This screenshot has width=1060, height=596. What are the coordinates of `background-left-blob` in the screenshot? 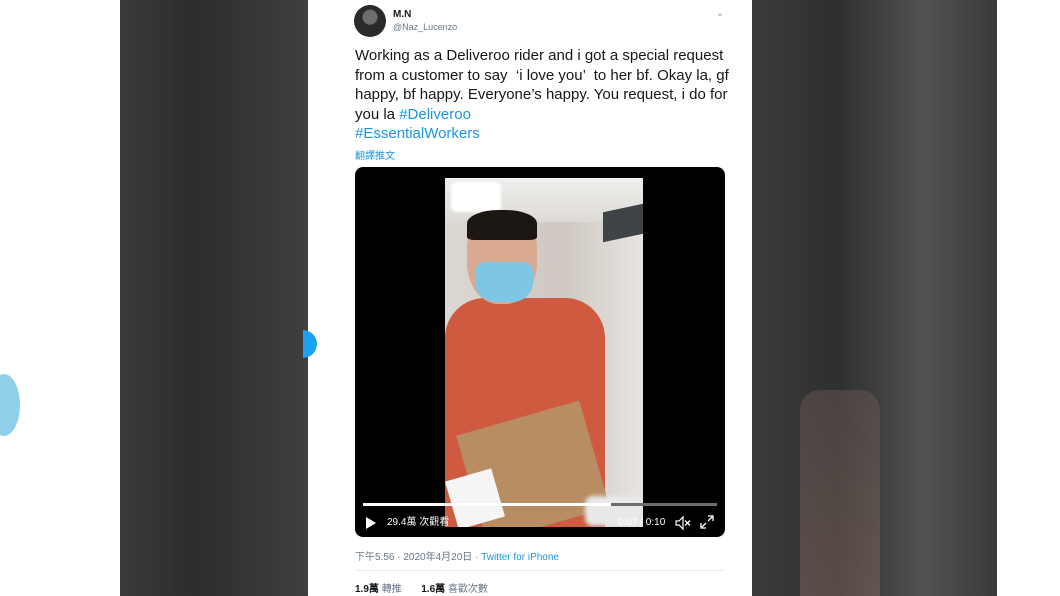 It's located at (10, 405).